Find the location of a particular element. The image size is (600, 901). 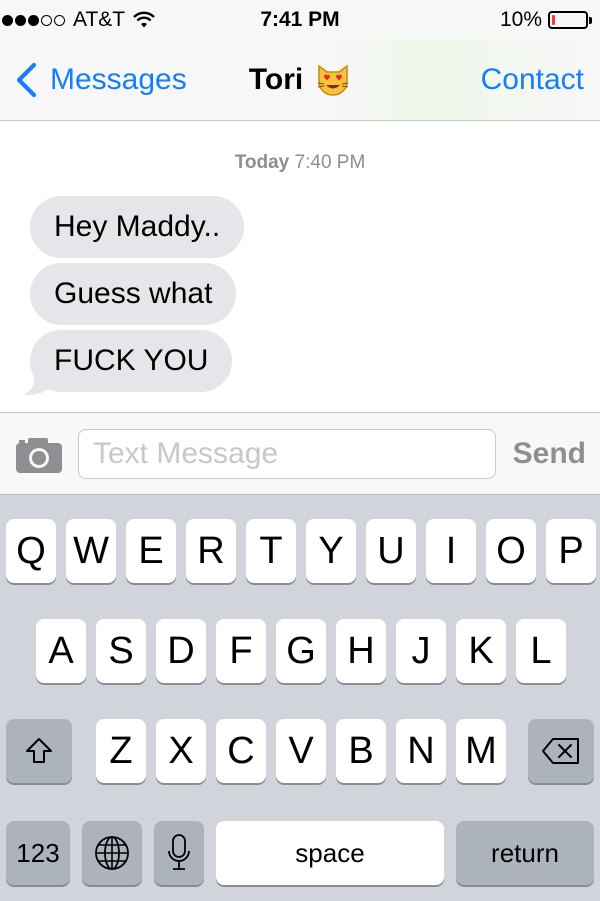

delete-icon is located at coordinates (560, 751).